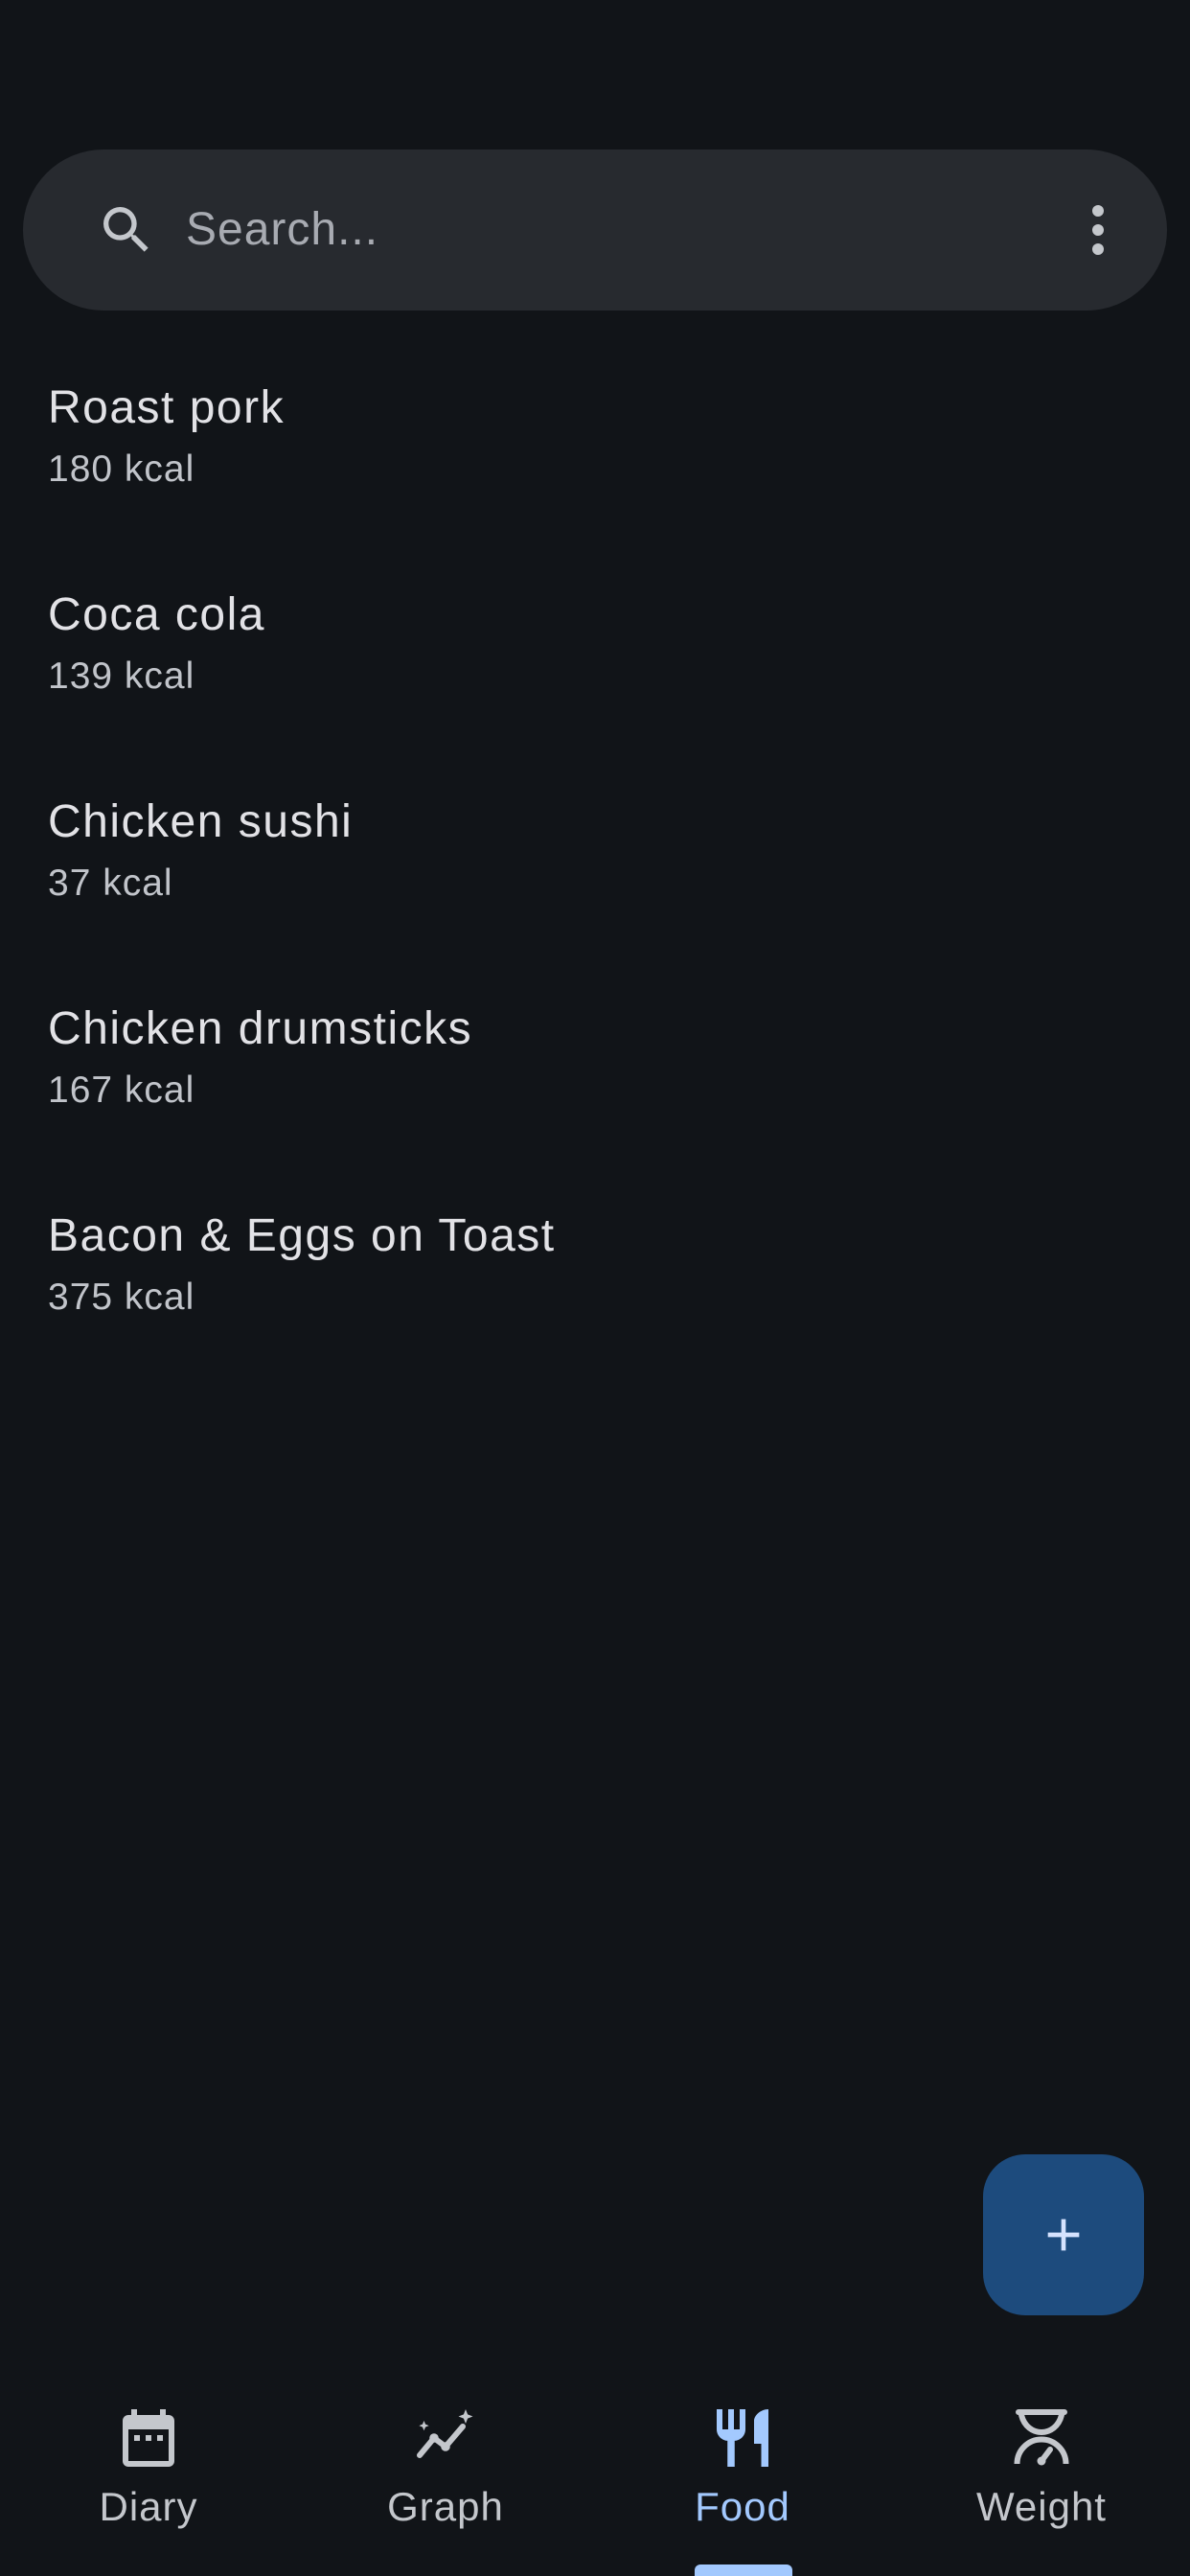 The width and height of the screenshot is (1190, 2576). What do you see at coordinates (302, 1235) in the screenshot?
I see `food-name: Bacon & Eggs on Toast` at bounding box center [302, 1235].